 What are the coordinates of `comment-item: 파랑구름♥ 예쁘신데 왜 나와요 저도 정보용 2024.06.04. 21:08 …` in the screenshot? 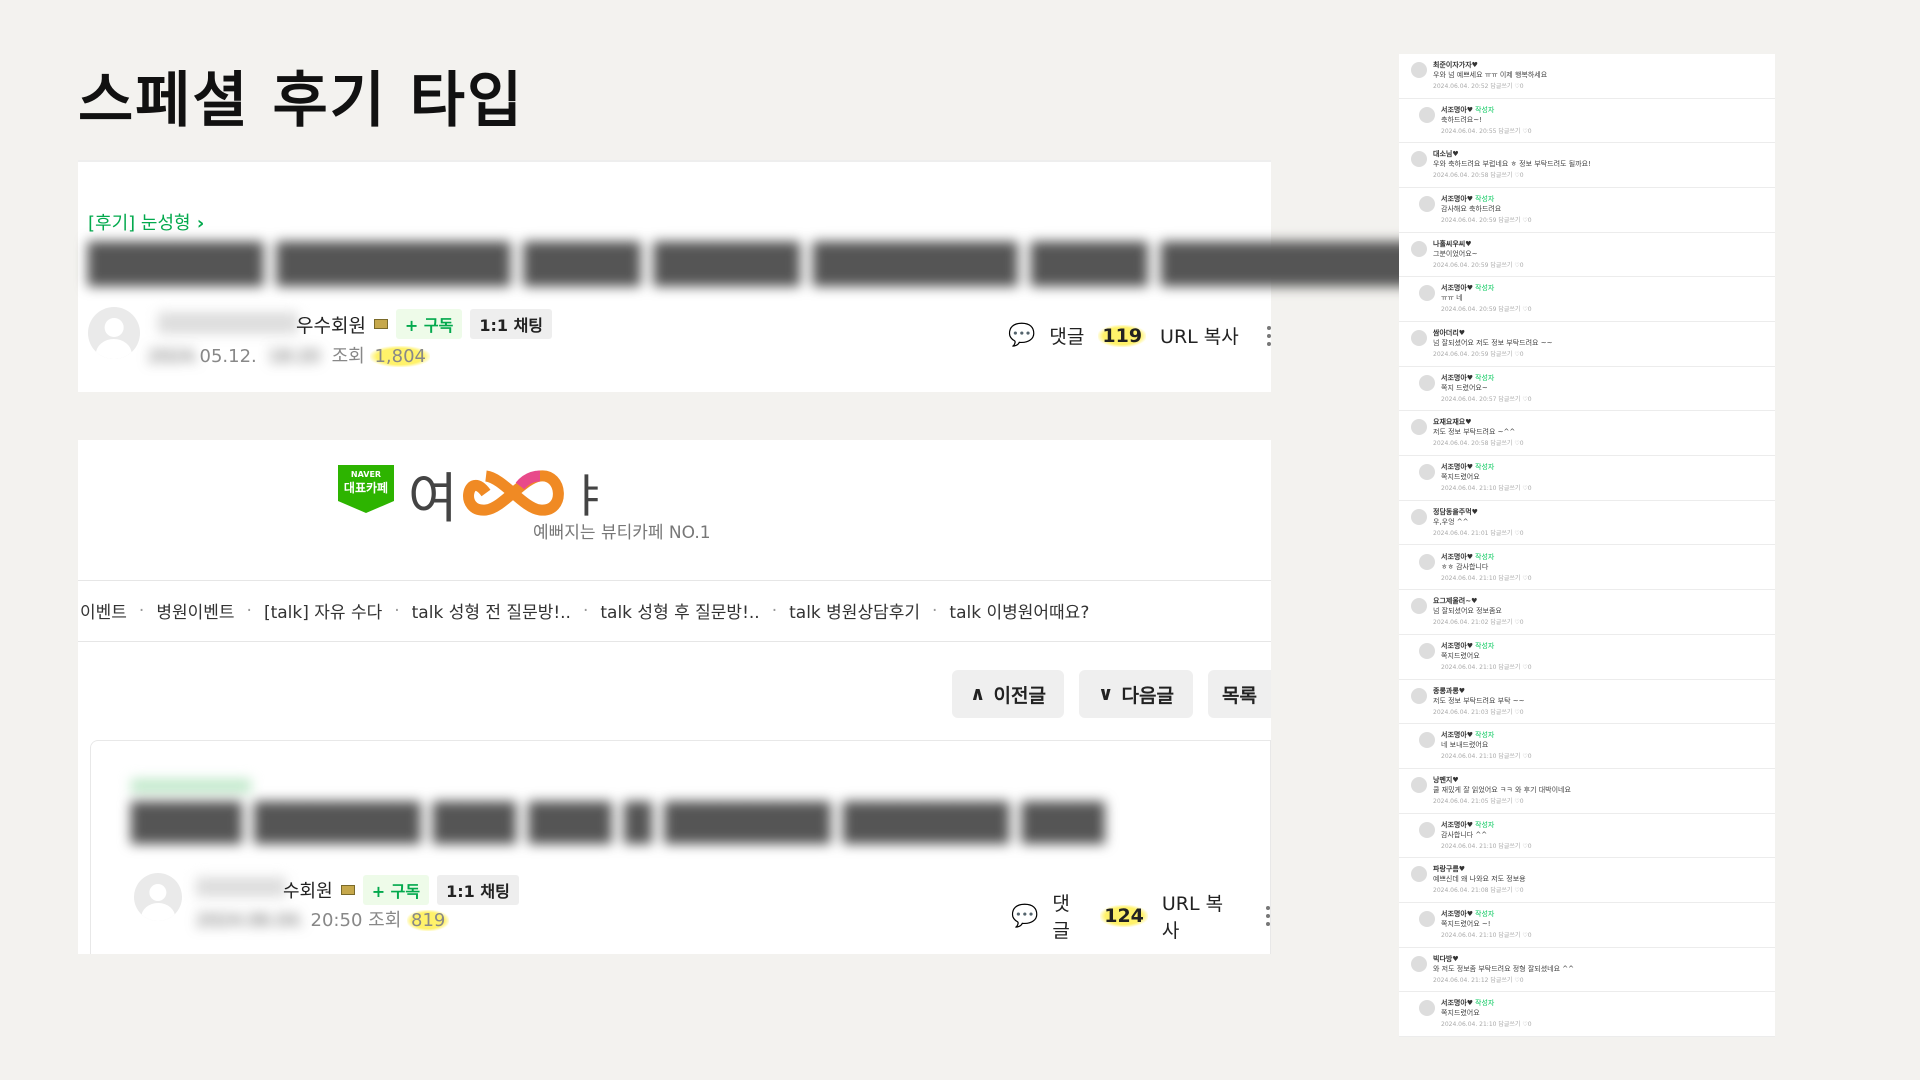 It's located at (1587, 880).